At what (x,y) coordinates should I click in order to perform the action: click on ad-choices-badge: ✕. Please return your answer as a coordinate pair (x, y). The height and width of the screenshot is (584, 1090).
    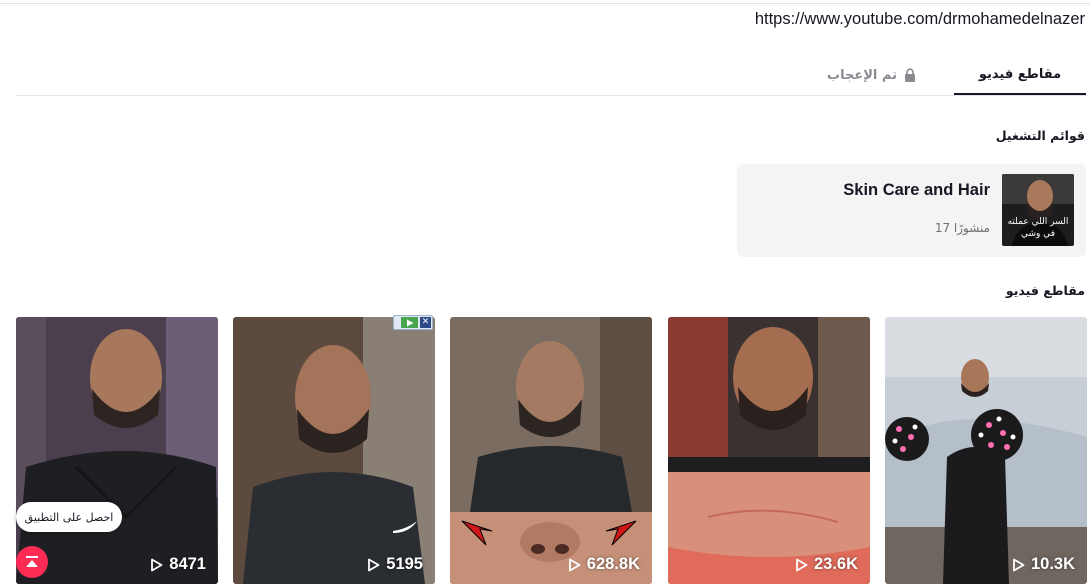
    Looking at the image, I should click on (413, 322).